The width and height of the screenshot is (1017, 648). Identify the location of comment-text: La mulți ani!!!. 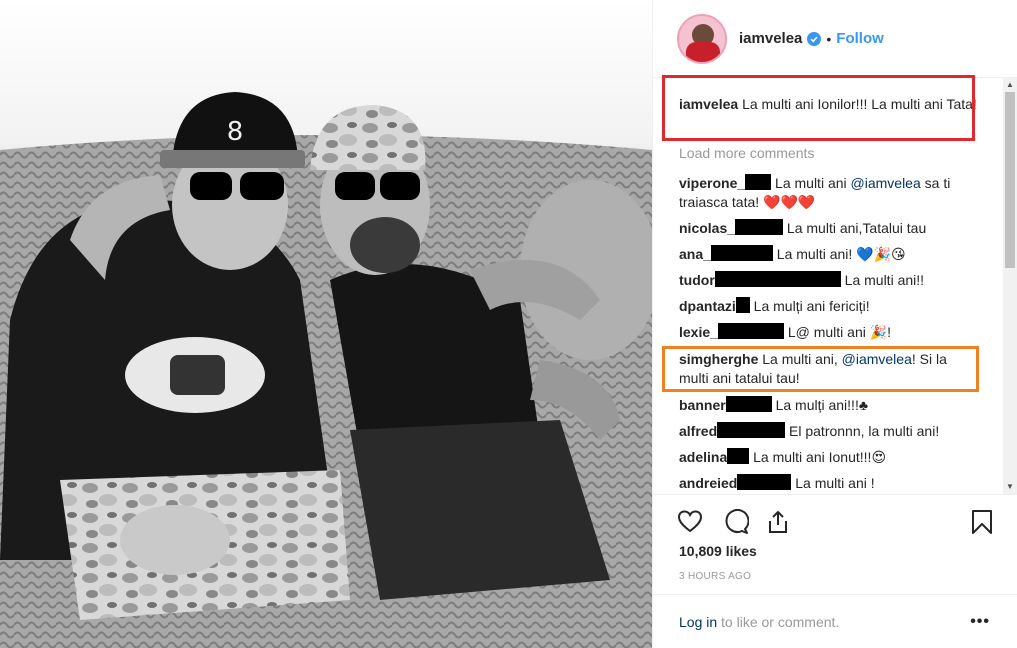
(815, 405).